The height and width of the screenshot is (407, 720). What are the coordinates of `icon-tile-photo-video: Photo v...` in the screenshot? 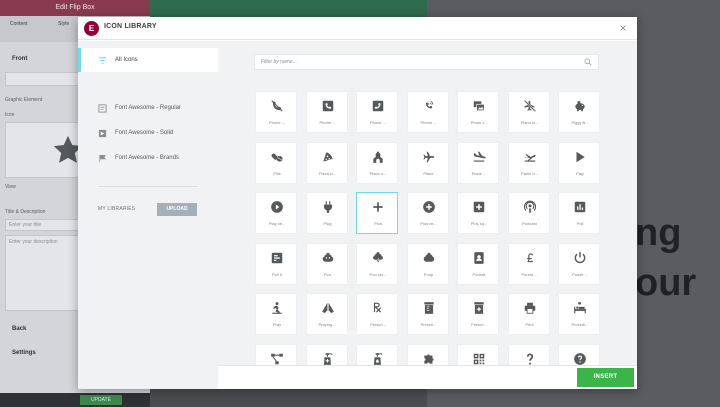 It's located at (478, 112).